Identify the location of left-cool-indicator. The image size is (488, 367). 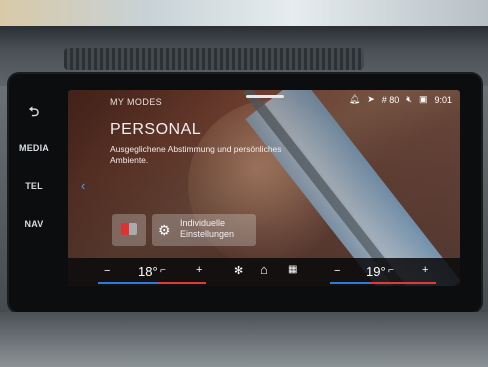
(128, 283).